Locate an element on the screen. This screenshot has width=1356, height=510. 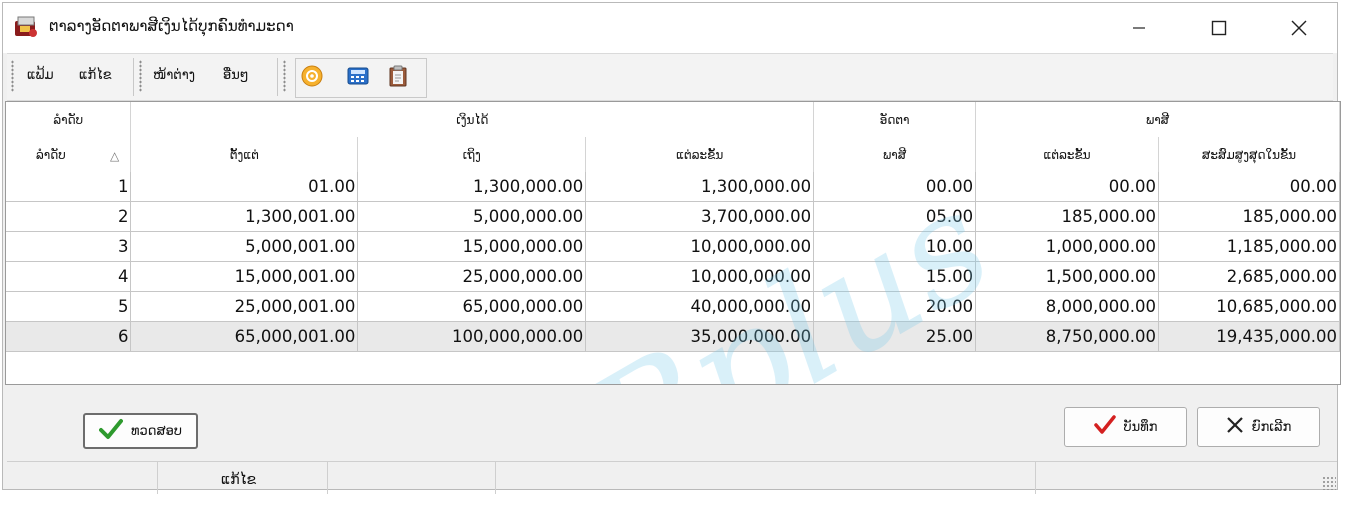
cell-tax-step: 1,500,000.00 is located at coordinates (1067, 276).